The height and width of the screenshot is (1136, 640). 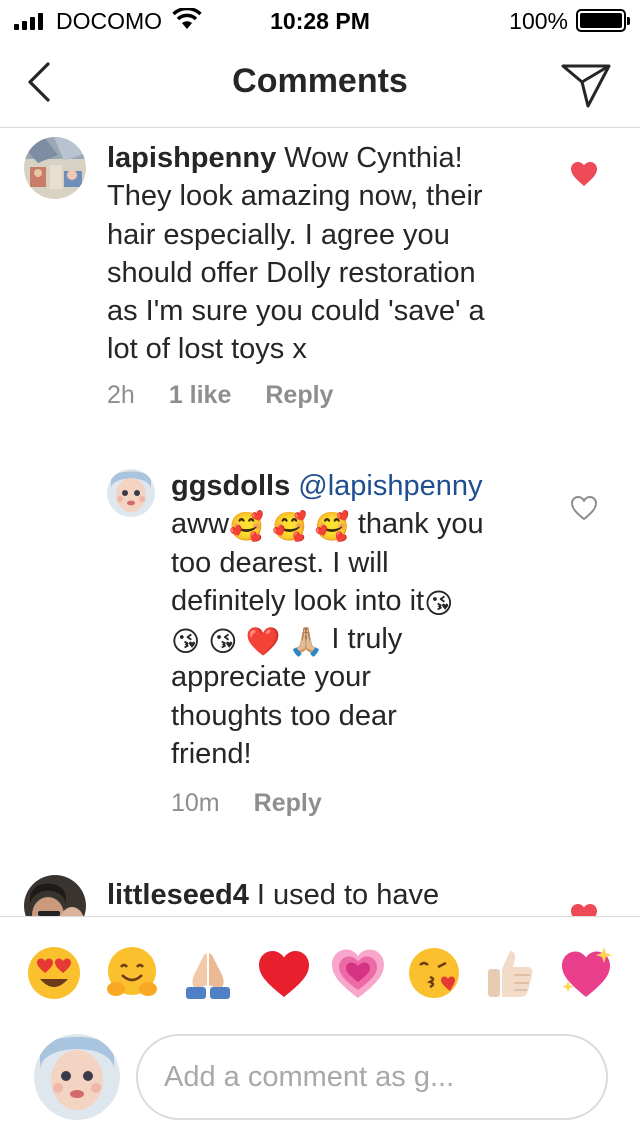 I want to click on comment-input-row, so click(x=320, y=1081).